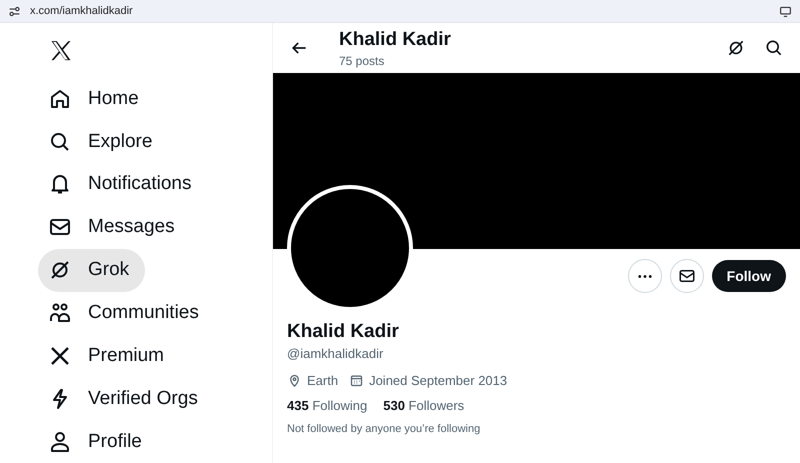 The image size is (800, 463). I want to click on sidebar-item: Communities, so click(126, 313).